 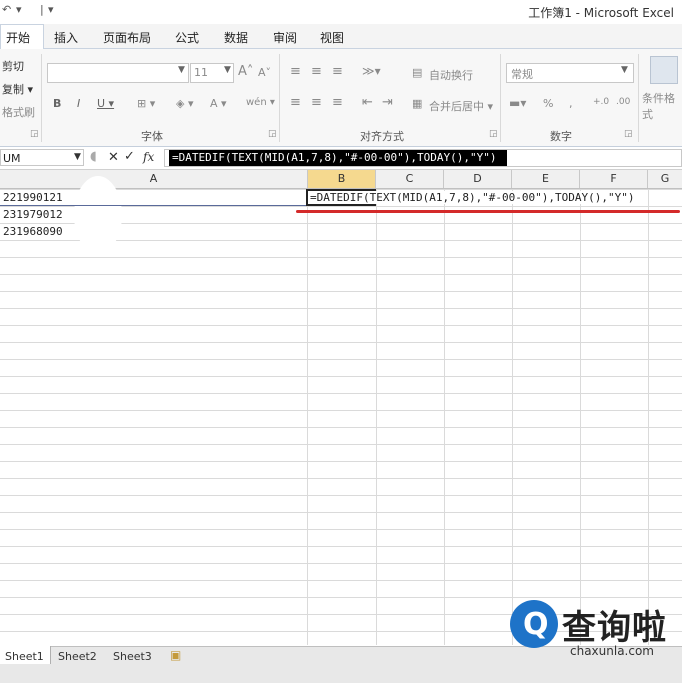 What do you see at coordinates (129, 156) in the screenshot?
I see `enter-formula-icon: ✓` at bounding box center [129, 156].